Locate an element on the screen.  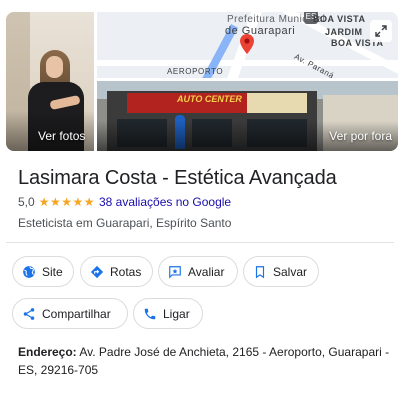
website-button: Site is located at coordinates (43, 271).